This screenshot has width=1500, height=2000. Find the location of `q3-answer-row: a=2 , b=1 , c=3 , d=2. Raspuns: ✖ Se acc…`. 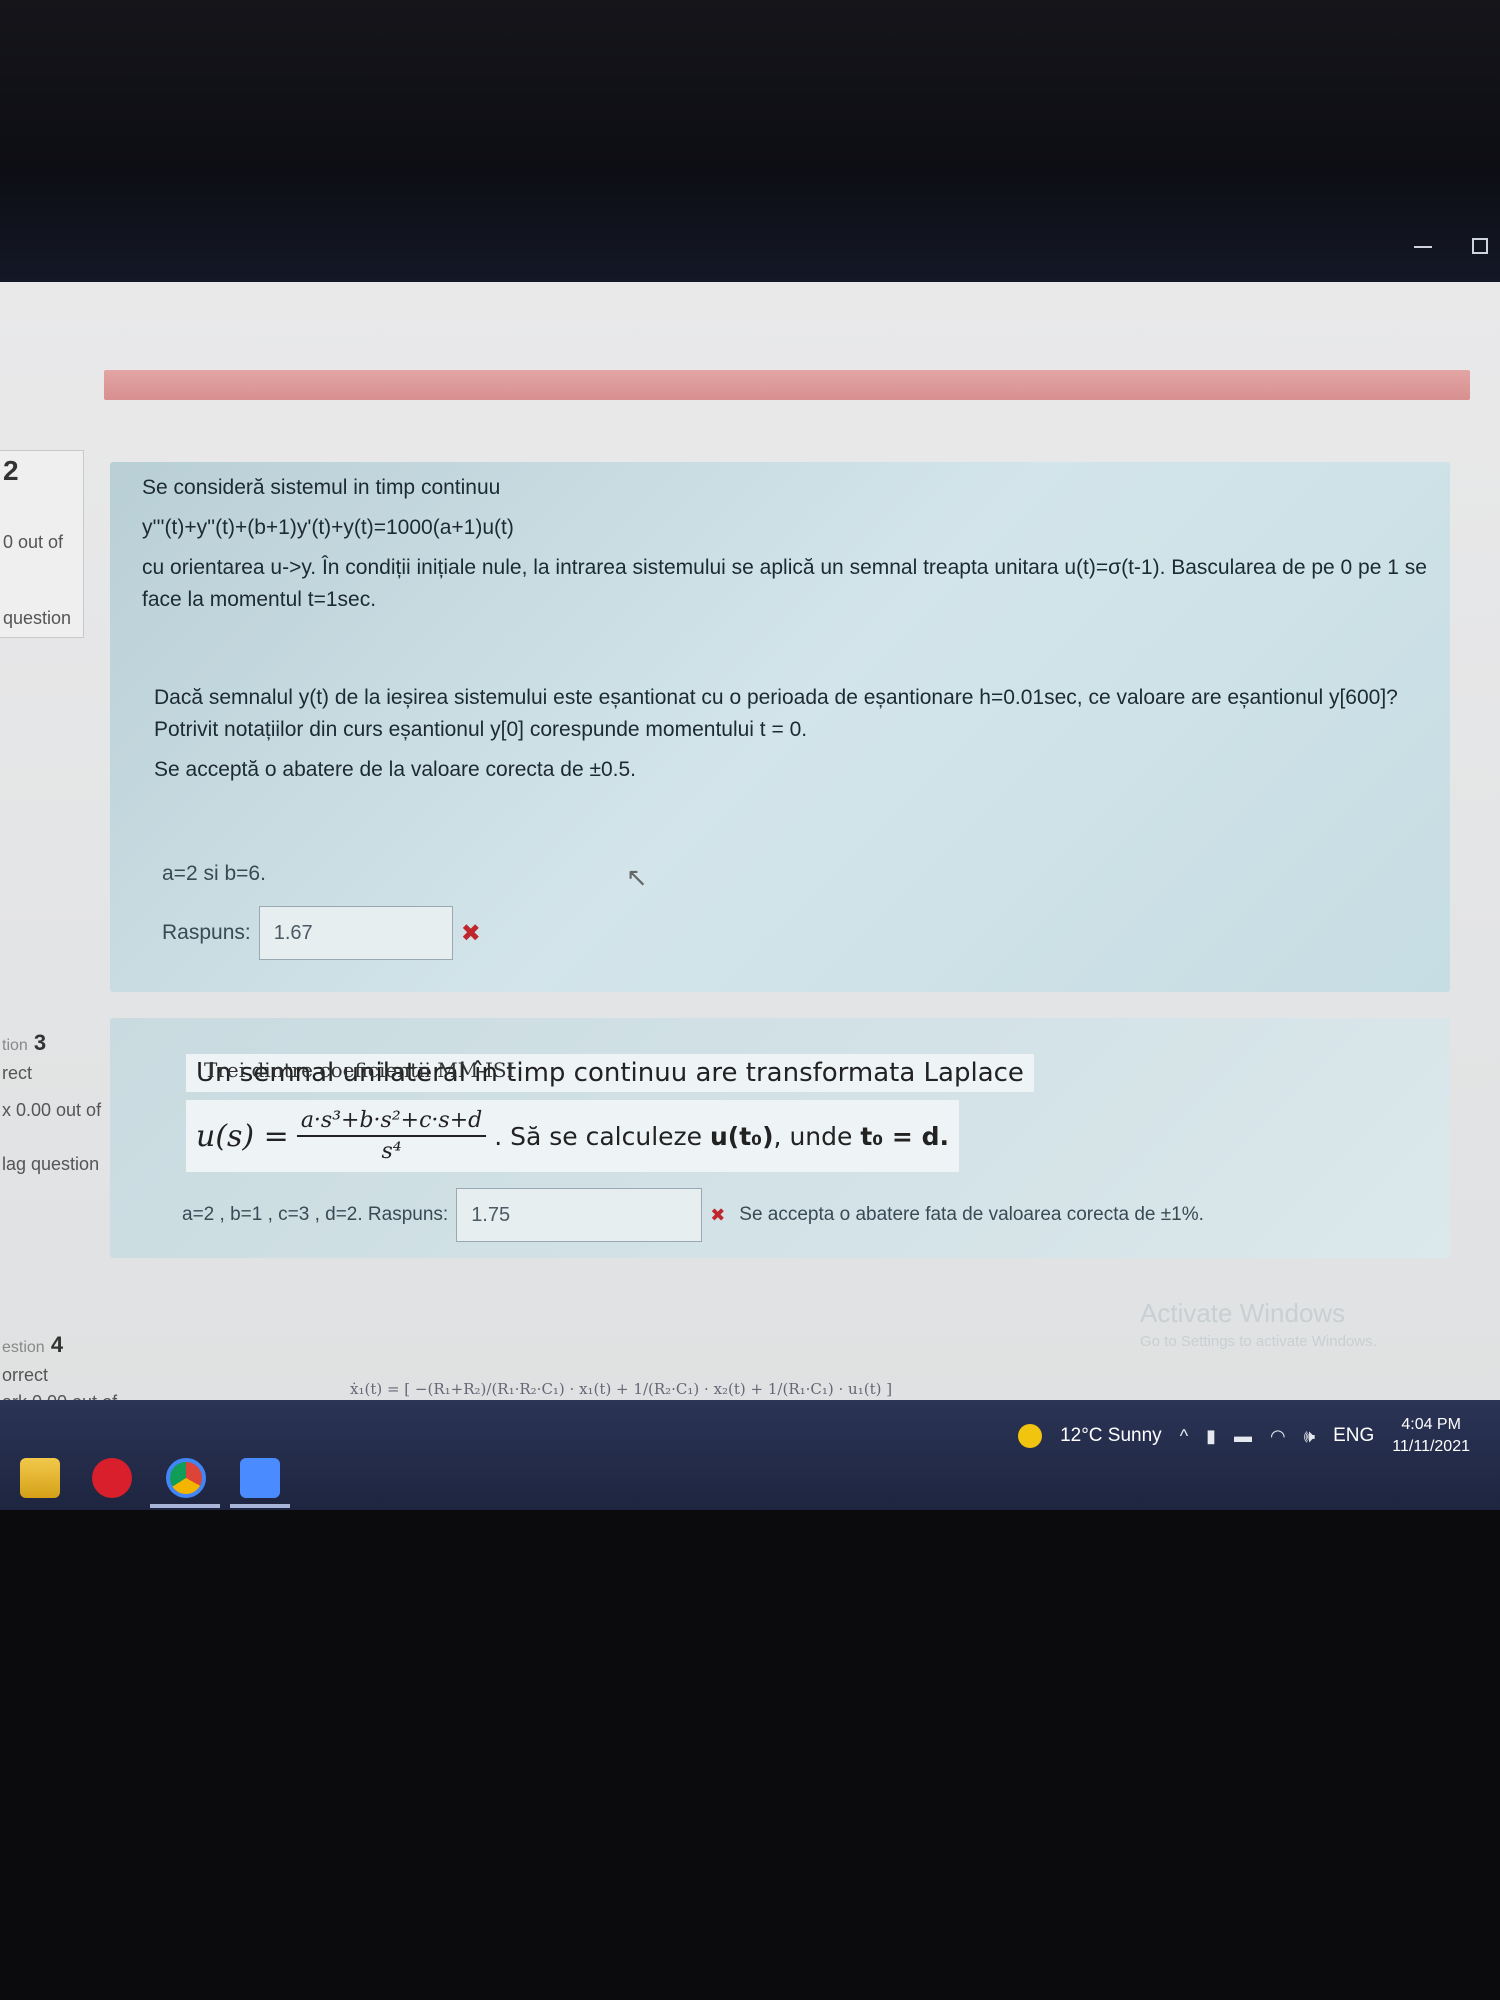

q3-answer-row: a=2 , b=1 , c=3 , d=2. Raspuns: ✖ Se acc… is located at coordinates (693, 1215).